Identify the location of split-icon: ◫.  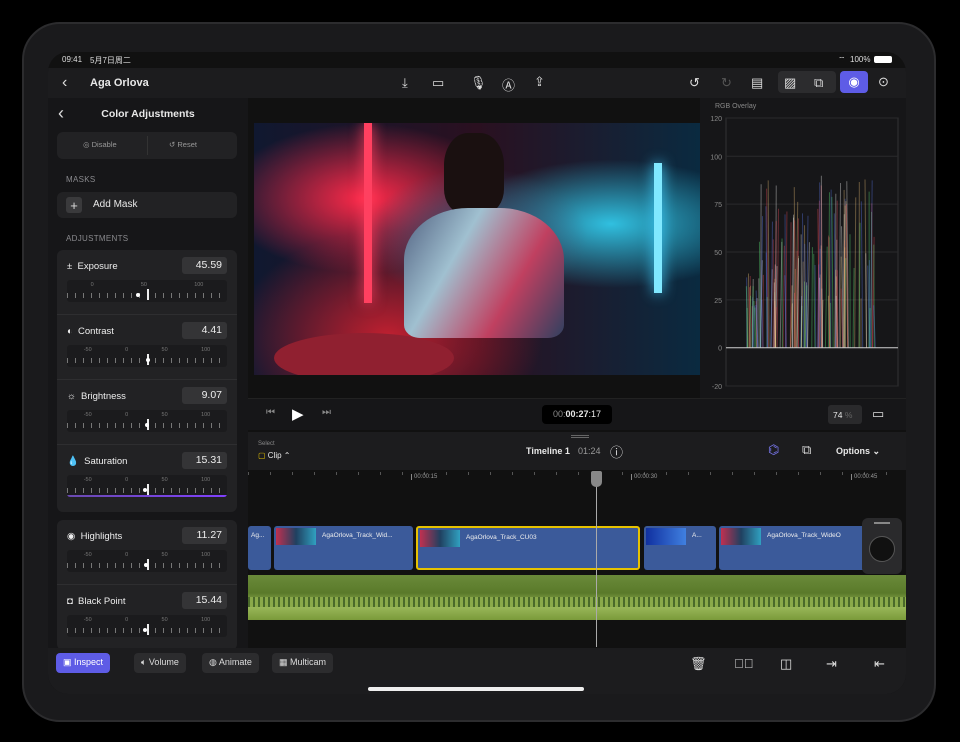
(786, 664).